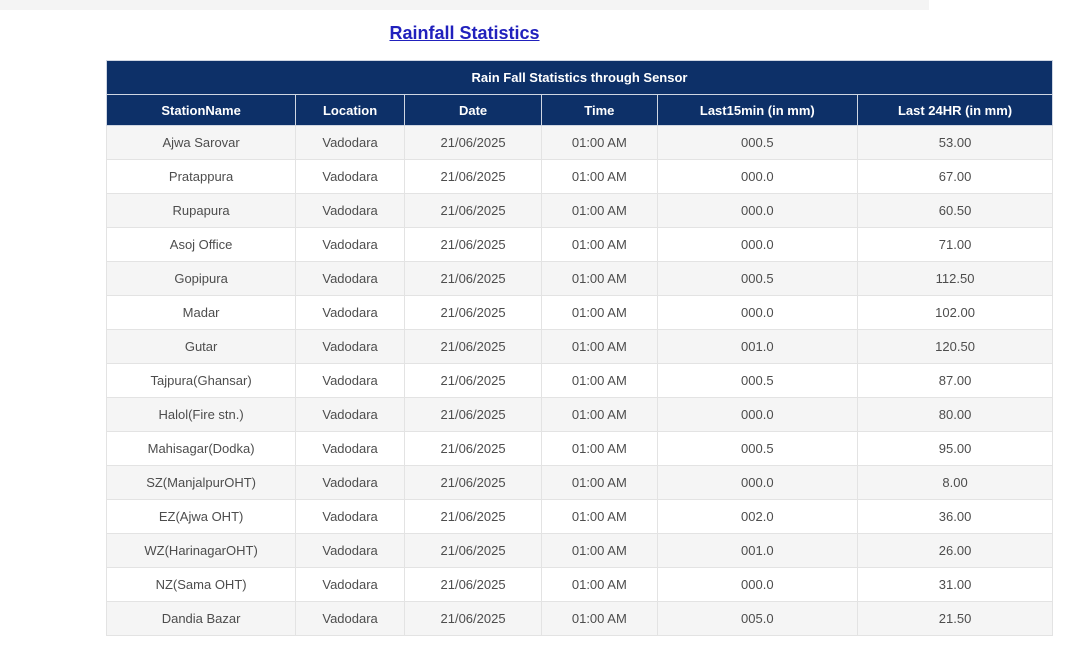 This screenshot has height=660, width=1067. I want to click on cell-station: NZ(Sama OHT), so click(201, 584).